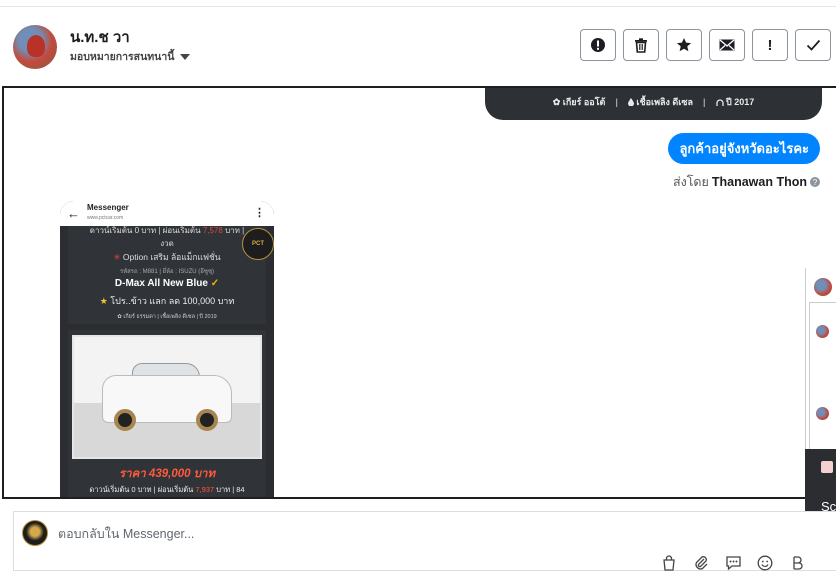 This screenshot has height=572, width=836. I want to click on more-vert-icon: ⋮, so click(259, 213).